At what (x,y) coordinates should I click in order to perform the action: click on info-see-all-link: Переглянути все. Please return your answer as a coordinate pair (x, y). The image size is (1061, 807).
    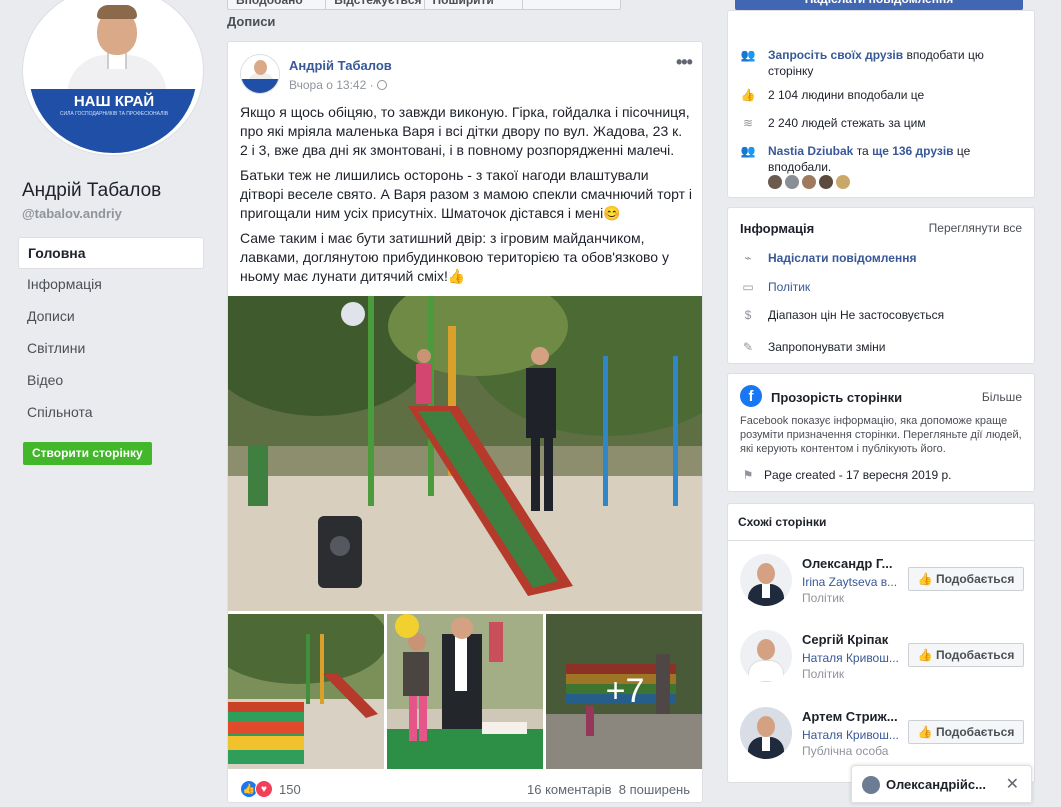
    Looking at the image, I should click on (975, 228).